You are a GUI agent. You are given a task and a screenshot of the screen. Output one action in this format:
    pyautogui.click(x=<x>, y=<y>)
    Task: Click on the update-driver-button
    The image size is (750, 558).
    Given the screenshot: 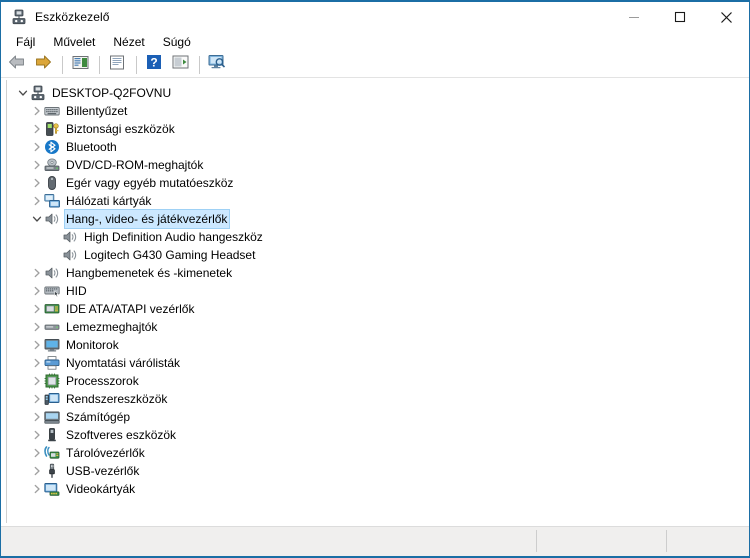 What is the action you would take?
    pyautogui.click(x=117, y=65)
    